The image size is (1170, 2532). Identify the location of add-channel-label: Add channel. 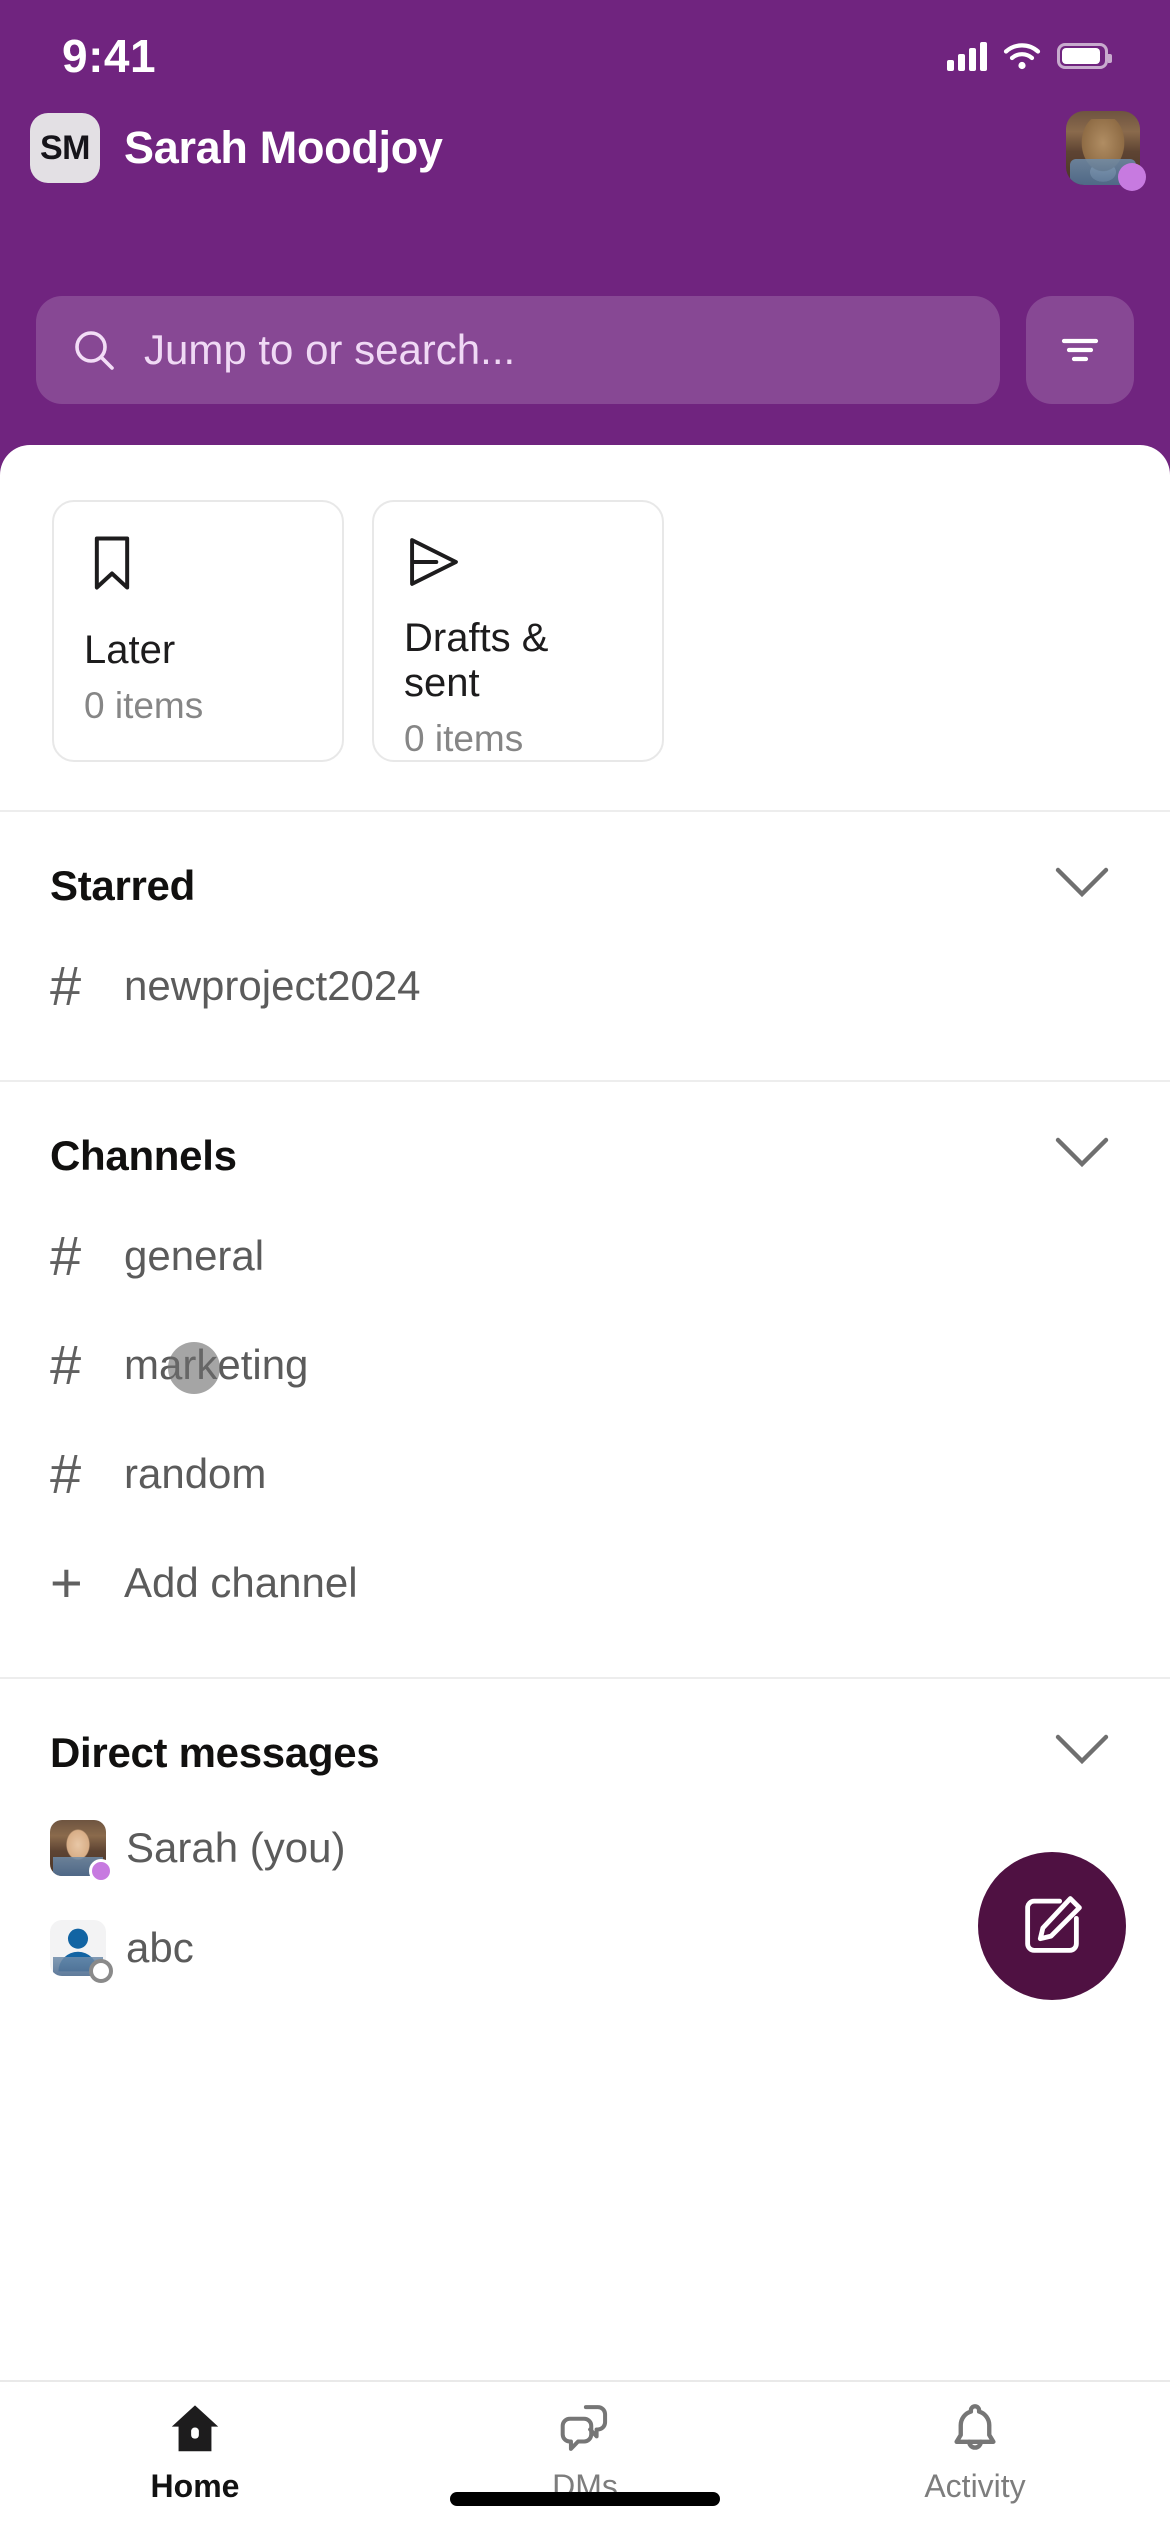
(241, 1582).